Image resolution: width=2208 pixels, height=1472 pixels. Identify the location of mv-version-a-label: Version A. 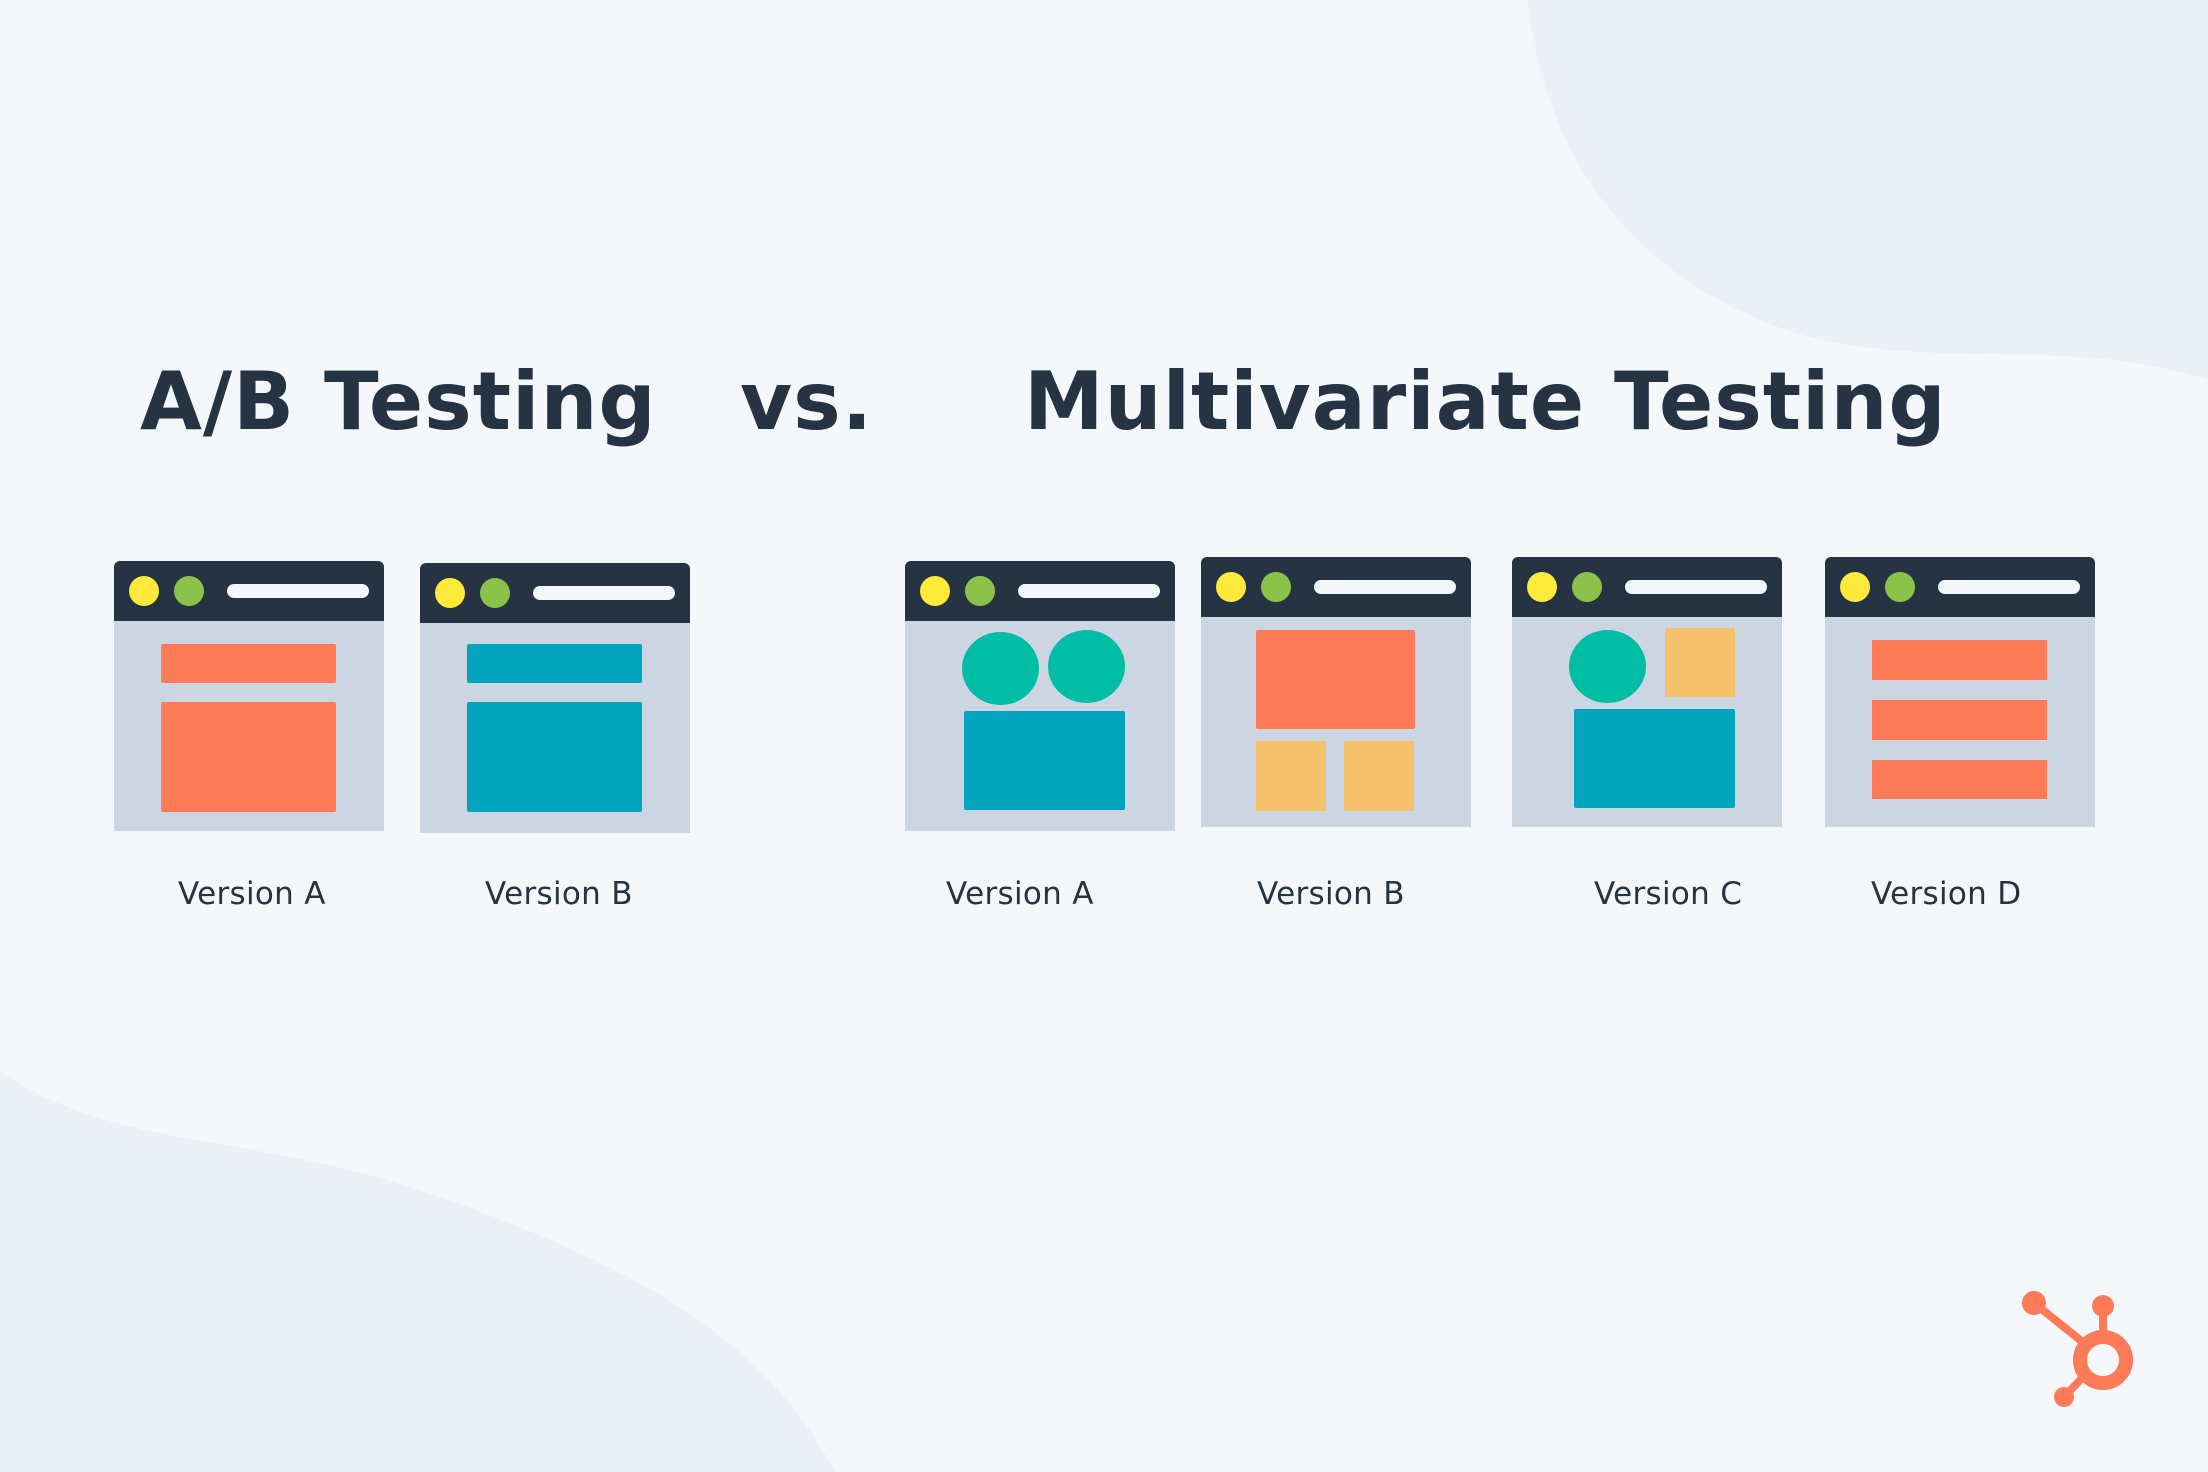
(1020, 894).